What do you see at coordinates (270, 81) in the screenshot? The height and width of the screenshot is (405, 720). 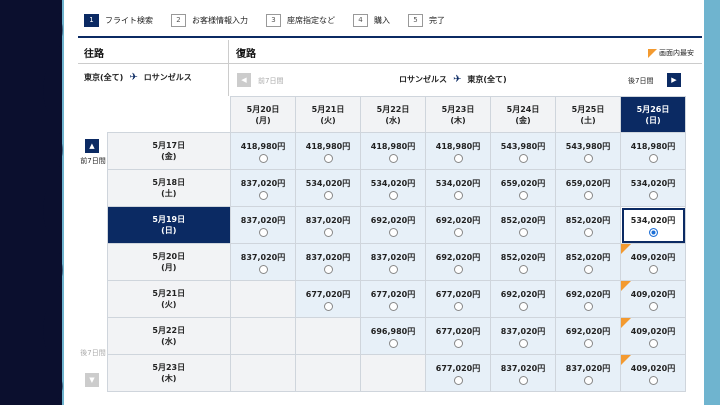 I see `return-prev-week-label: 前7日間` at bounding box center [270, 81].